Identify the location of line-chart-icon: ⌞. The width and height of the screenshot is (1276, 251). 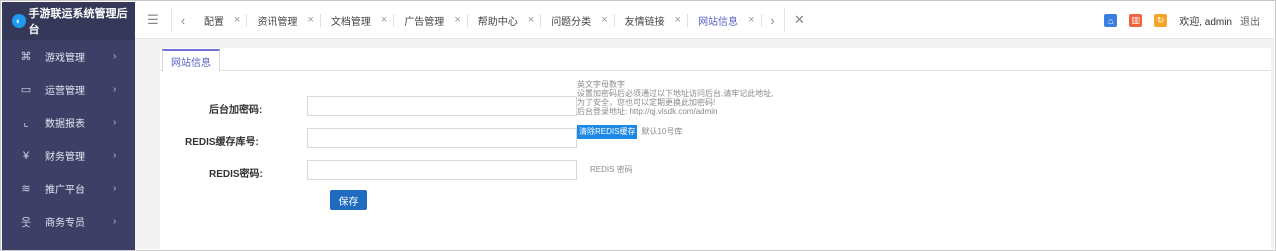
(26, 123).